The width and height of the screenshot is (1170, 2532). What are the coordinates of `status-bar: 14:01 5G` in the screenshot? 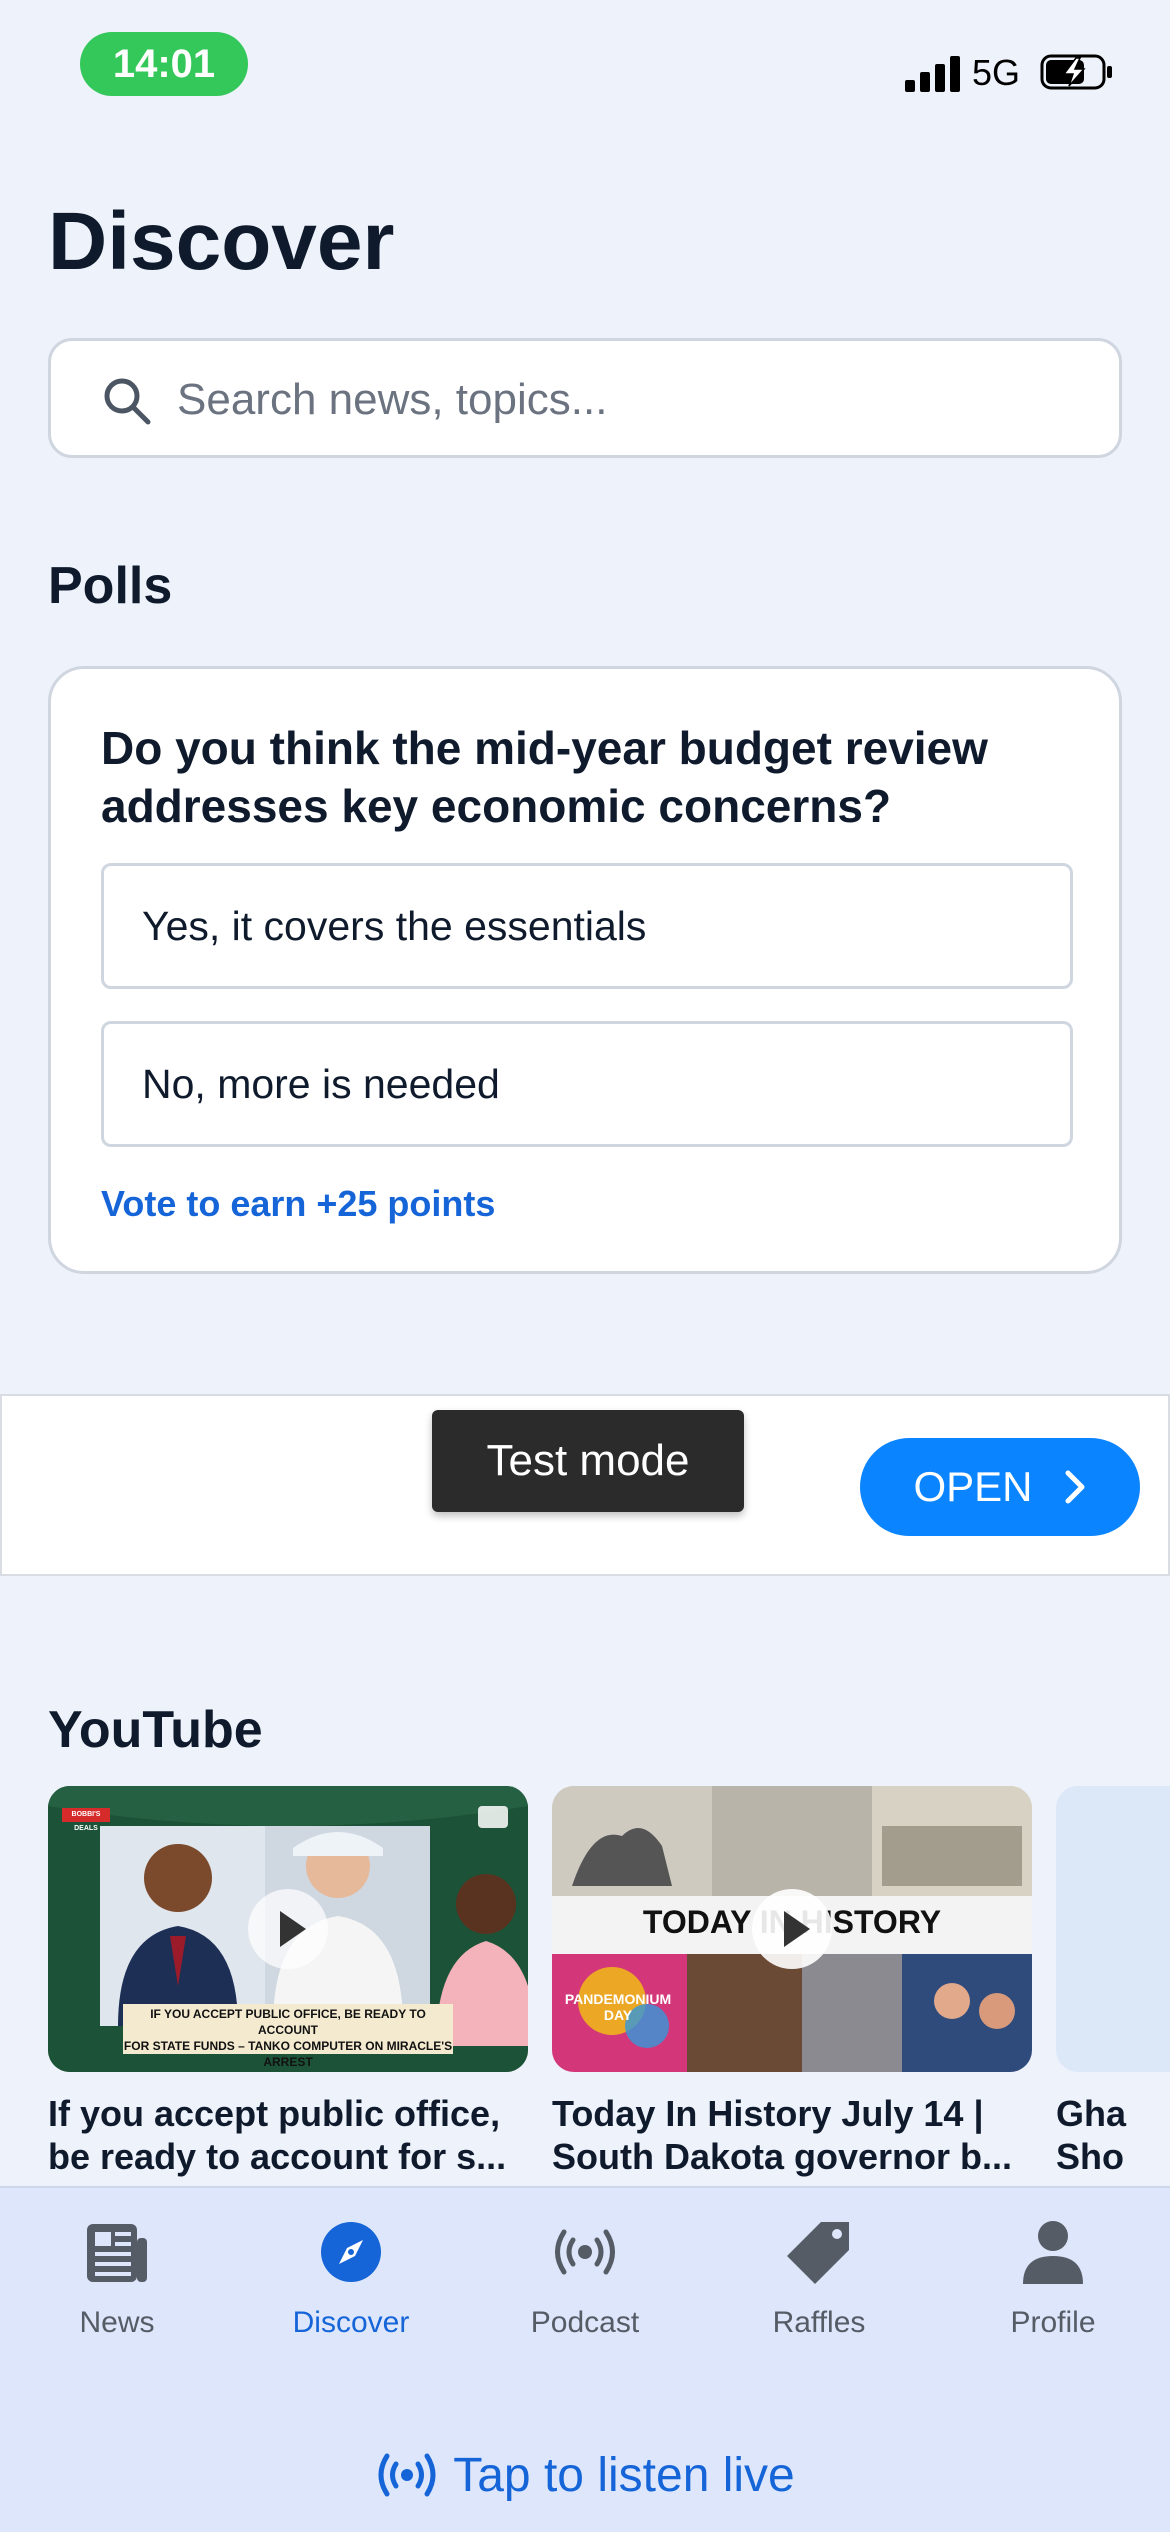 It's located at (585, 65).